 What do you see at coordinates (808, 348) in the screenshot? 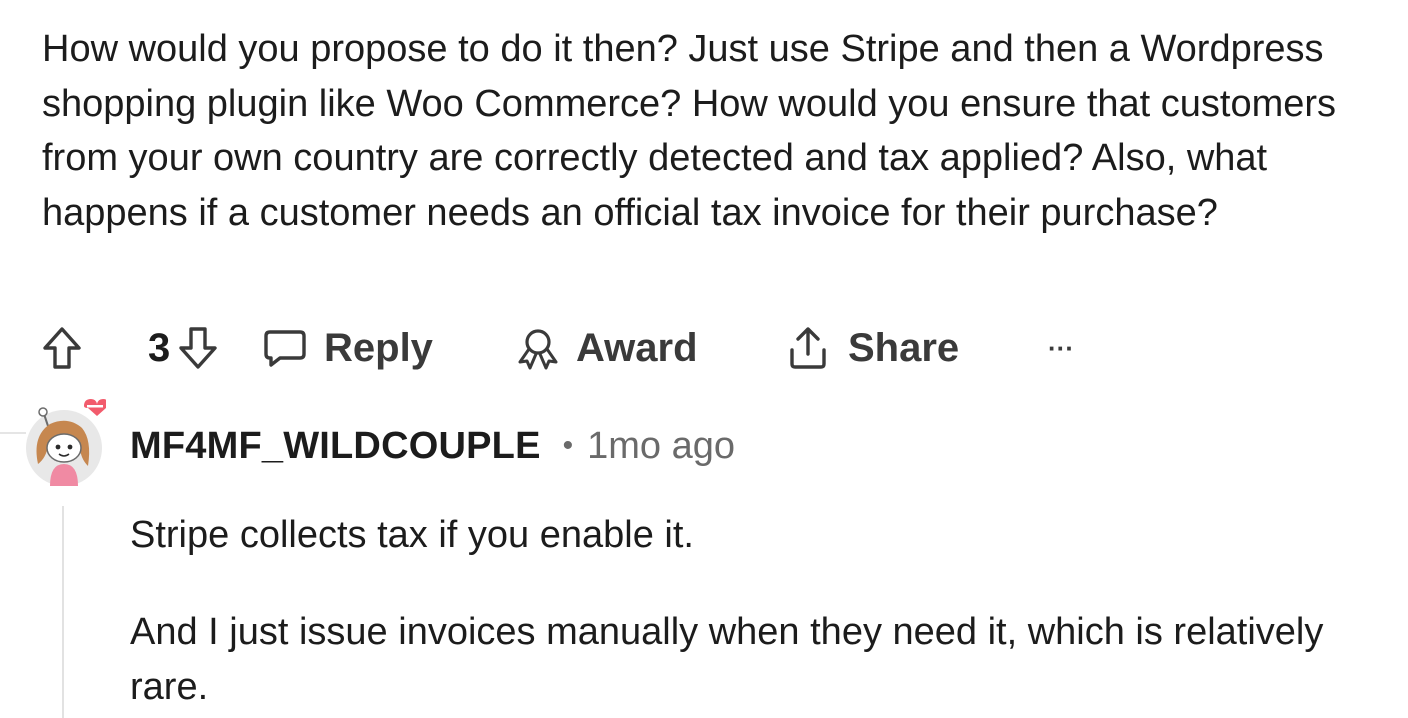
I see `share-upload-icon` at bounding box center [808, 348].